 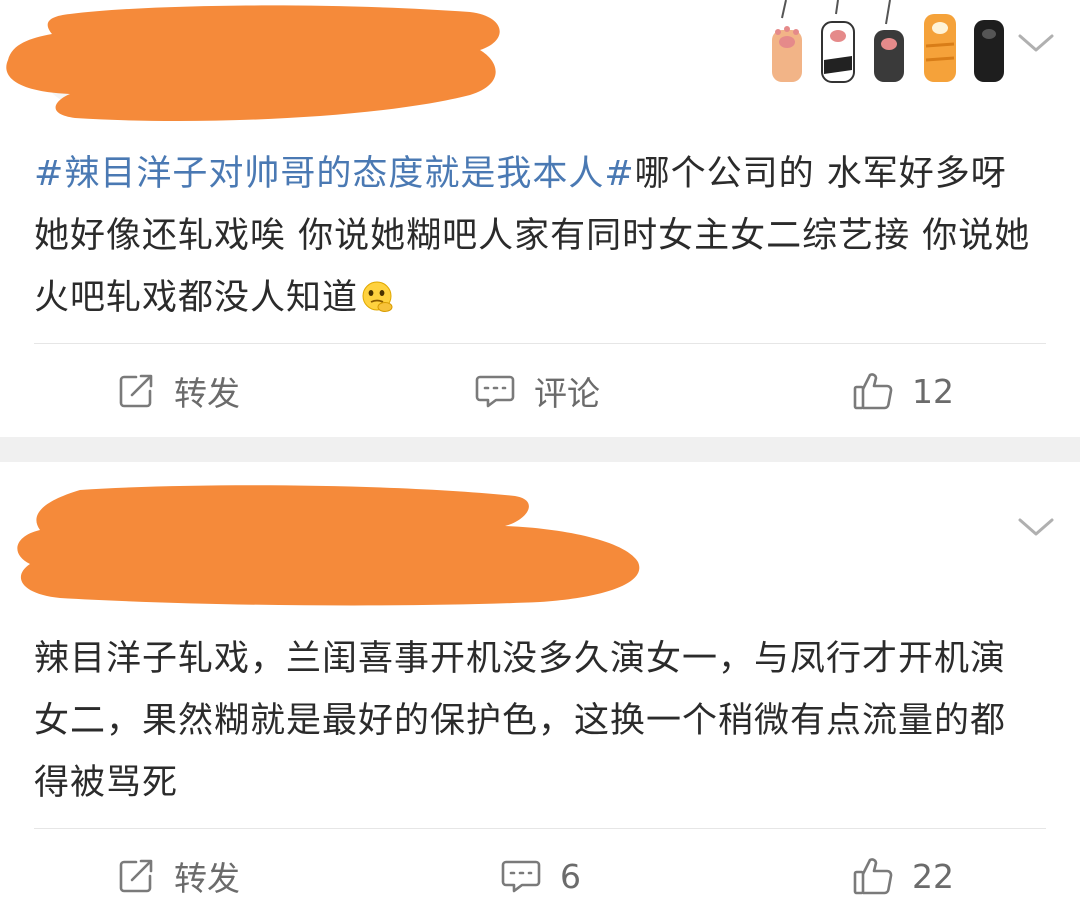 I want to click on action-bar: 转发 6 22, so click(x=540, y=876).